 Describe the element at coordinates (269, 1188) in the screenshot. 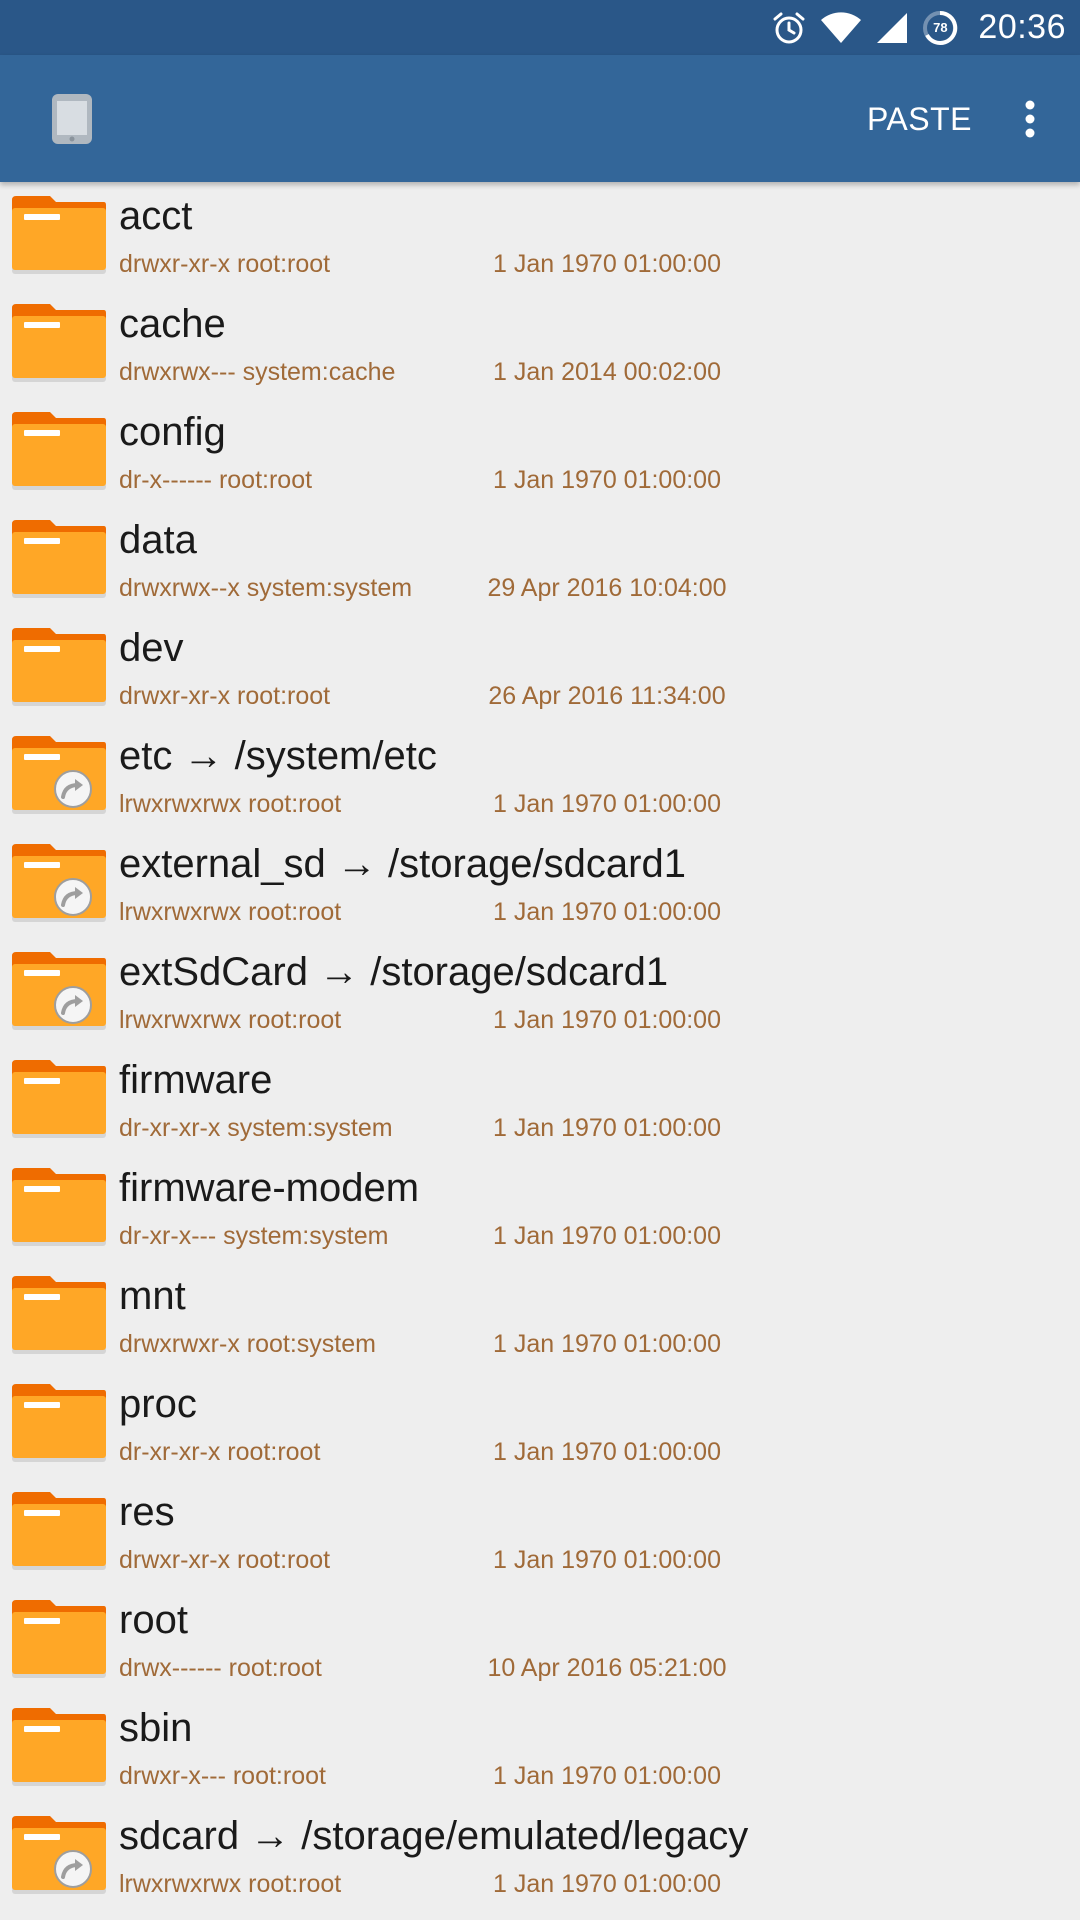

I see `file-name: firmware-modem` at that location.